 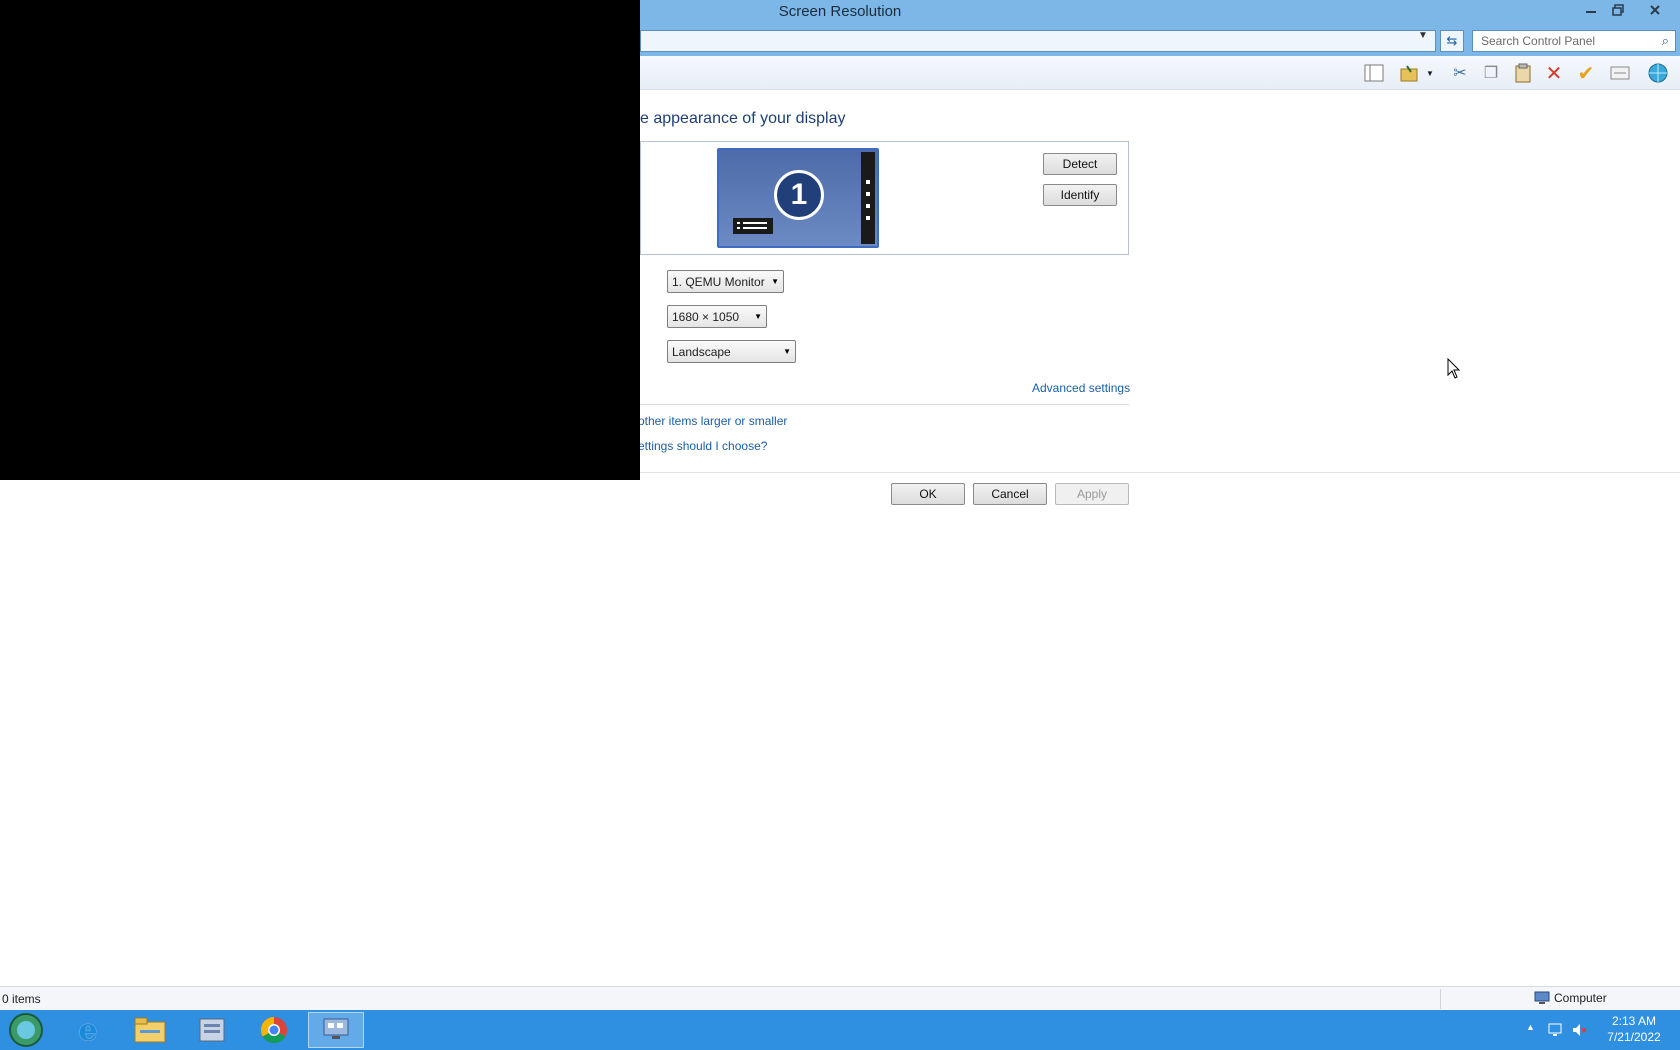 I want to click on display-select: 1. QEMU Monitor ▼, so click(x=725, y=281).